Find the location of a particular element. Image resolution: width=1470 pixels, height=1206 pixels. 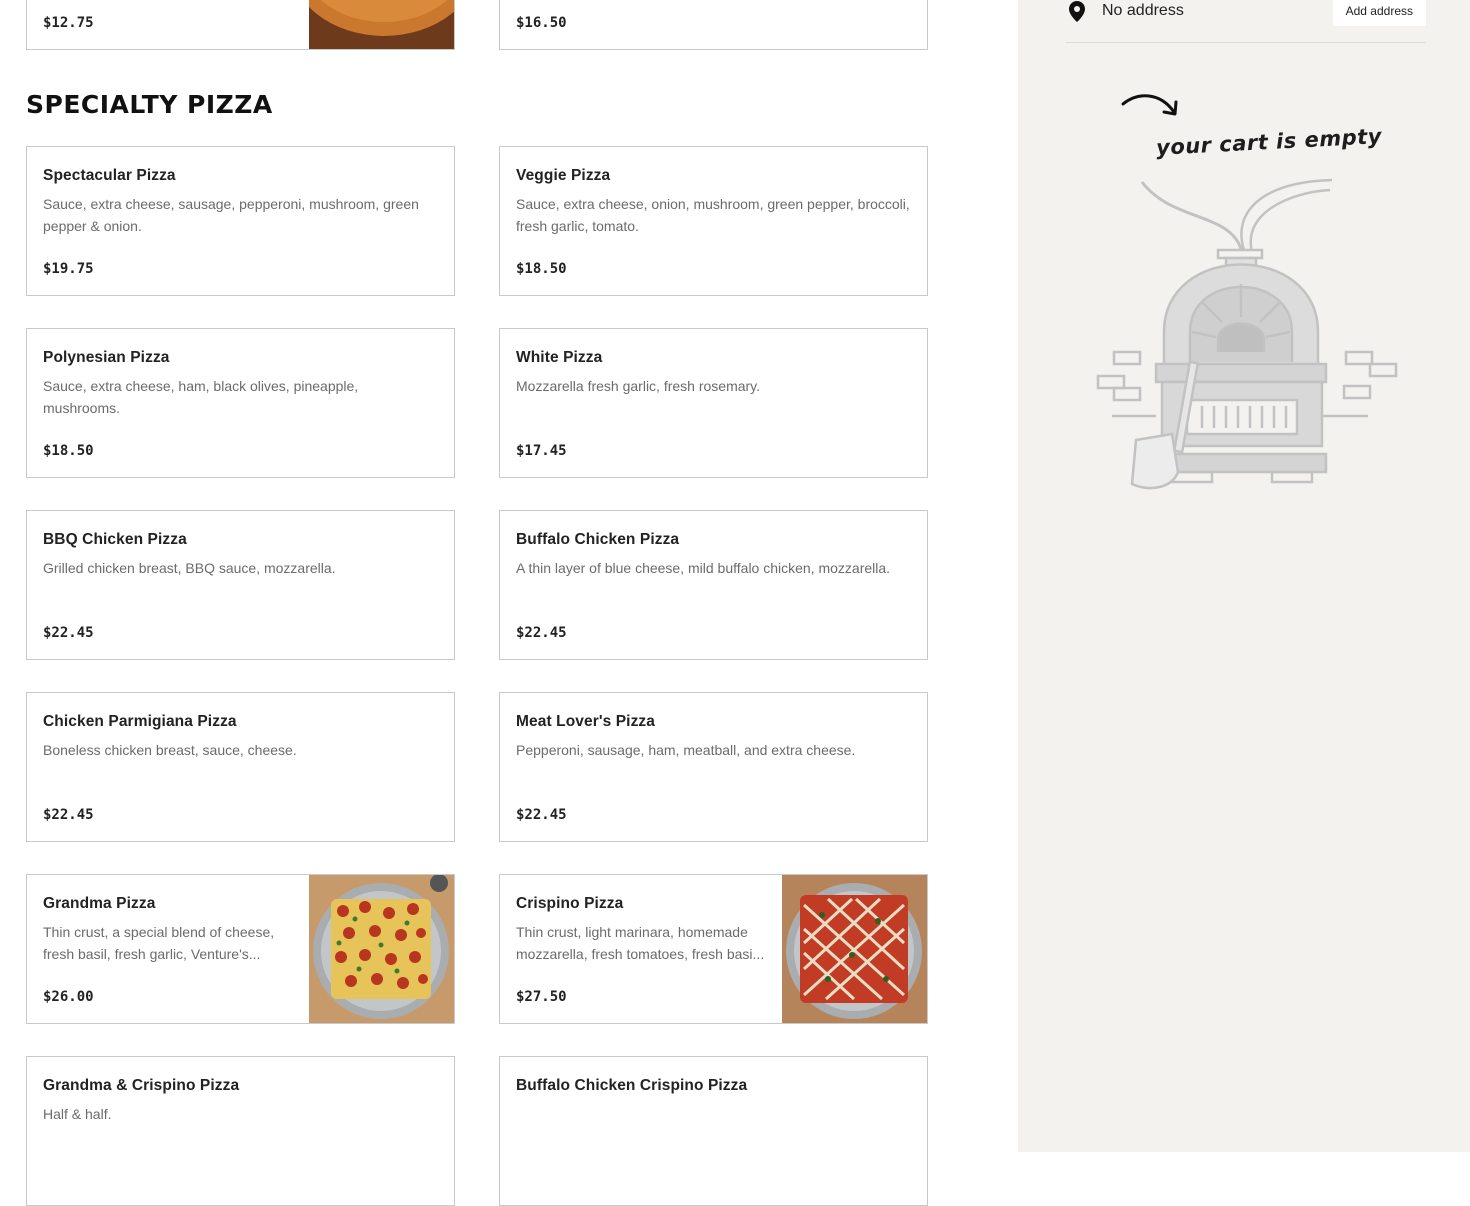

item-name: BBQ Chicken Pizza is located at coordinates (115, 539).